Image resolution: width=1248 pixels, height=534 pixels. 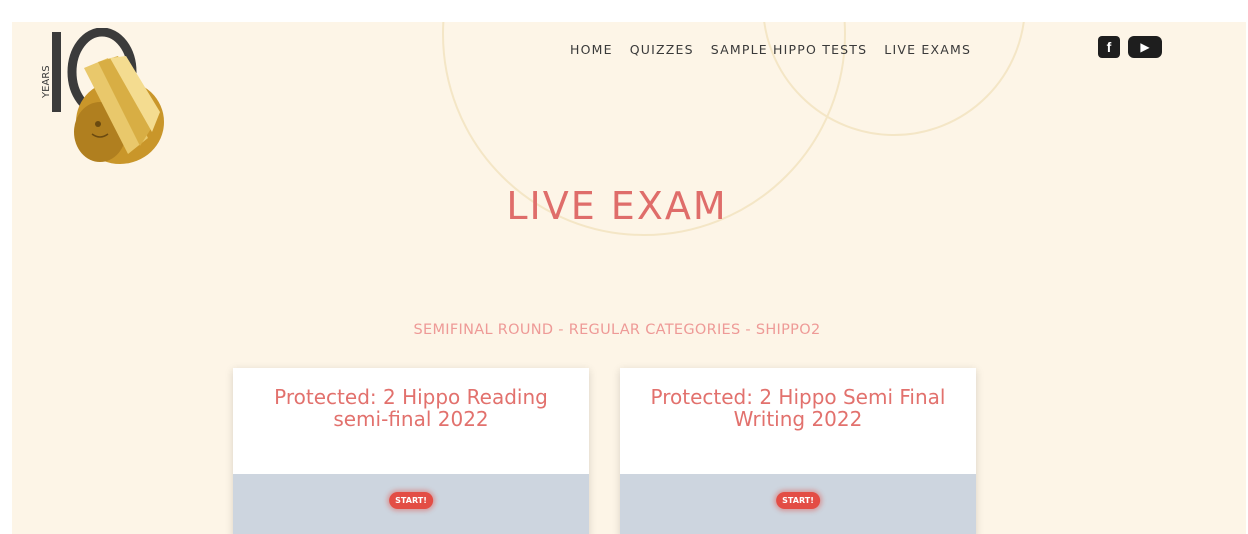 I want to click on youtube-icon: ▶, so click(x=1145, y=47).